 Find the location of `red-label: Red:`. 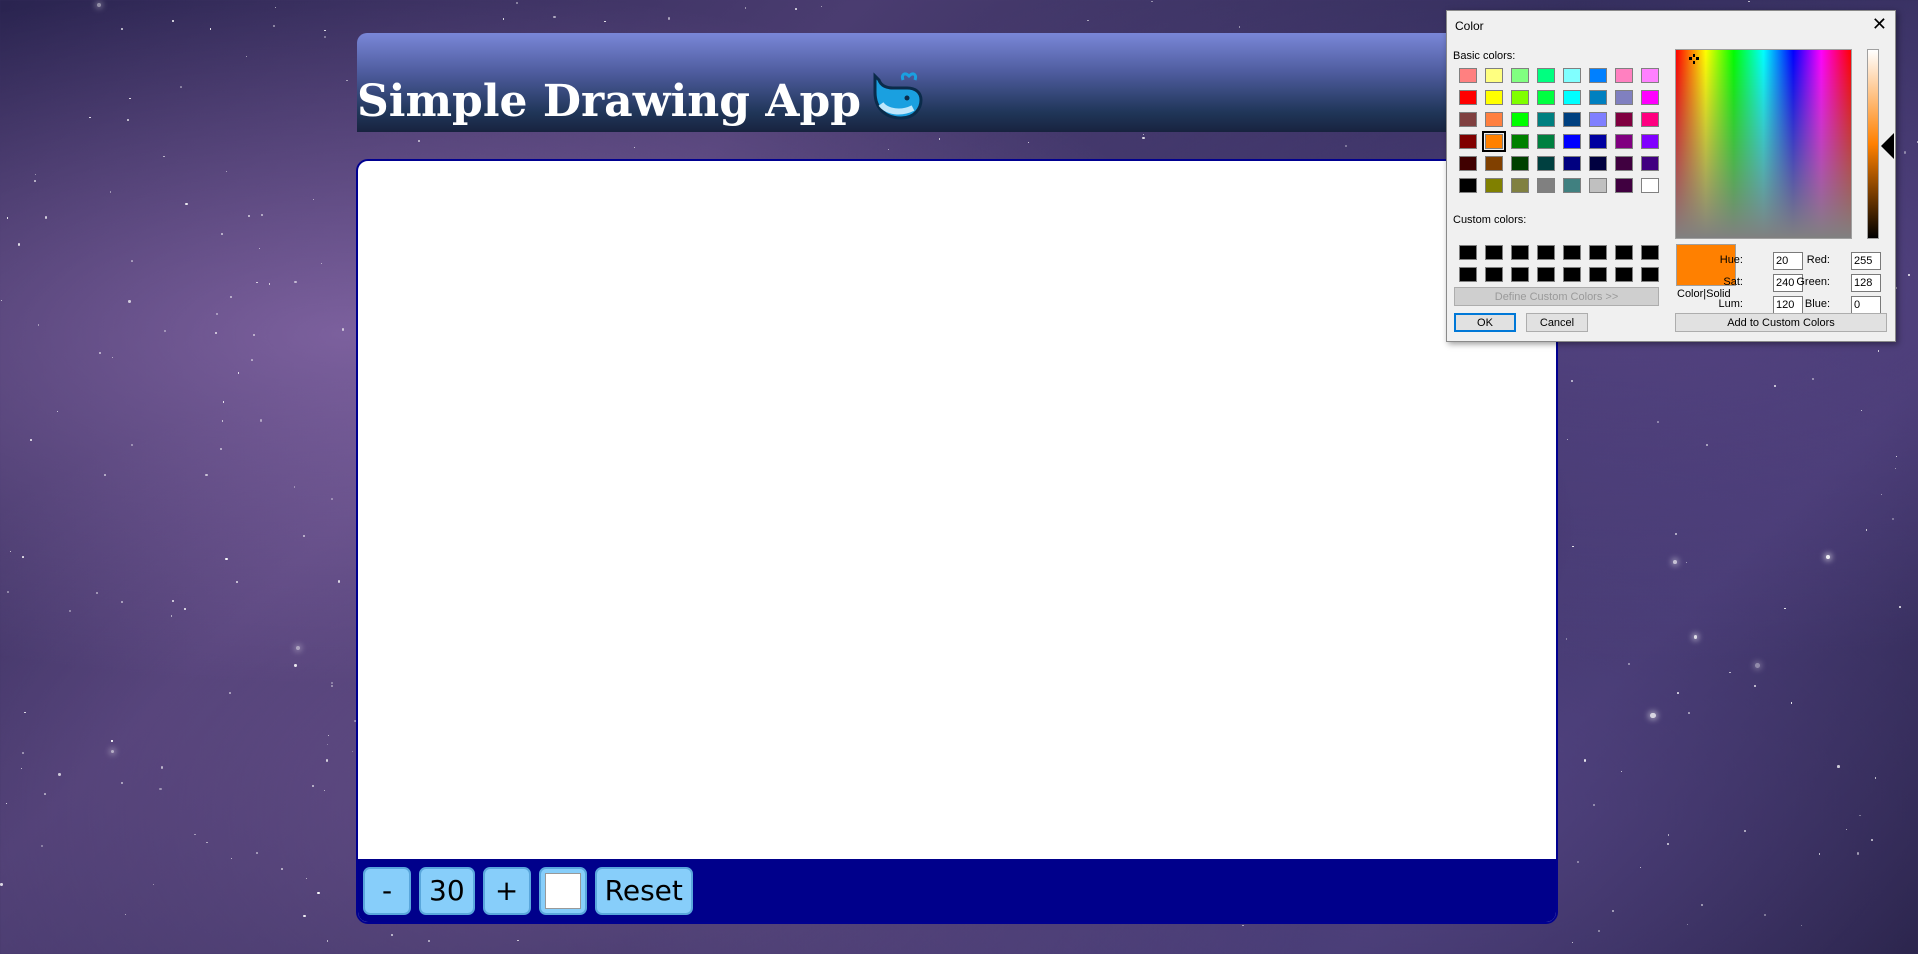

red-label: Red: is located at coordinates (1818, 260).